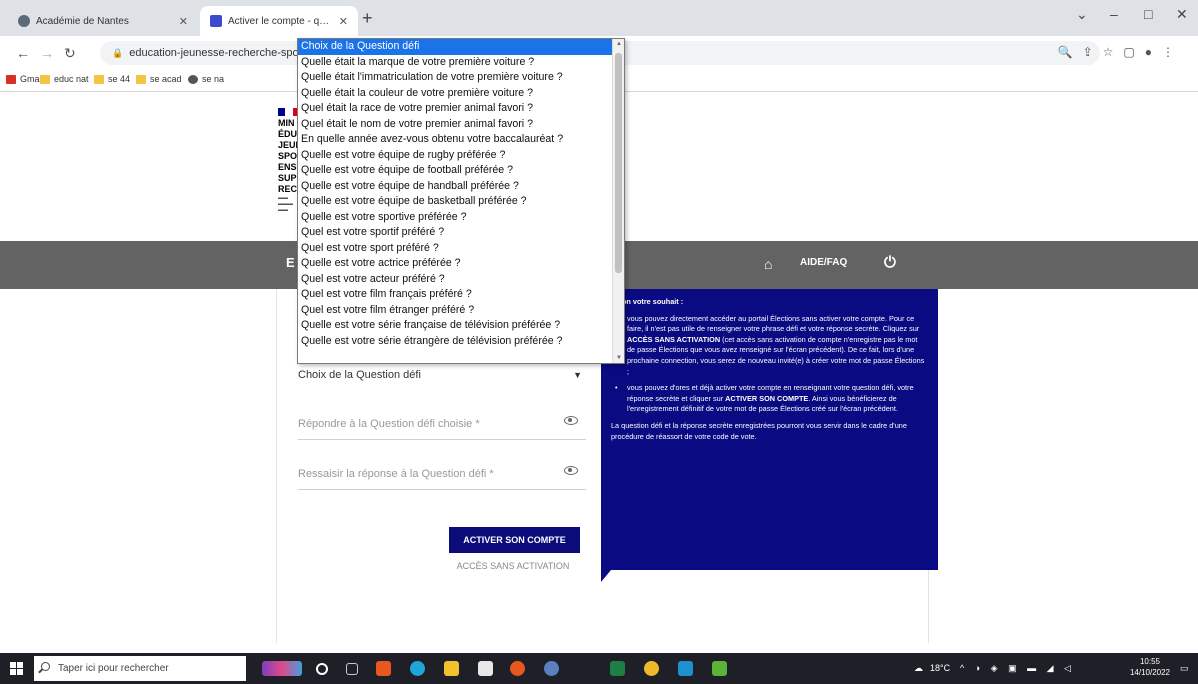 This screenshot has height=684, width=1198. What do you see at coordinates (113, 668) in the screenshot?
I see `taskbar-search-placeholder: Taper ici pour rechercher` at bounding box center [113, 668].